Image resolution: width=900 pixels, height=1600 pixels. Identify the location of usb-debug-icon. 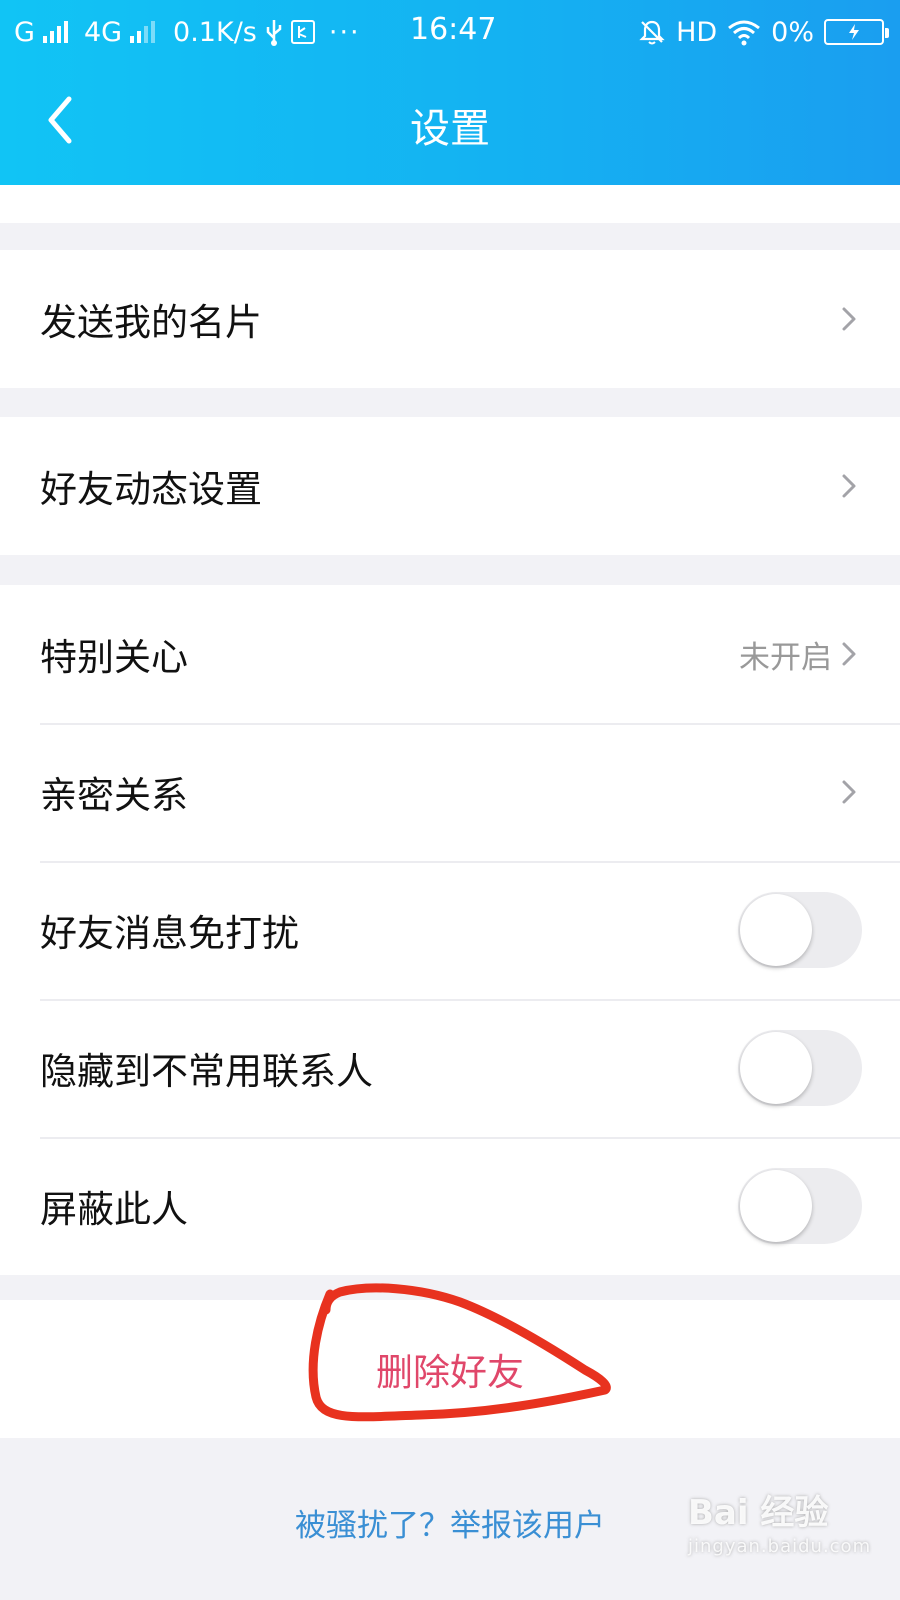
(302, 32).